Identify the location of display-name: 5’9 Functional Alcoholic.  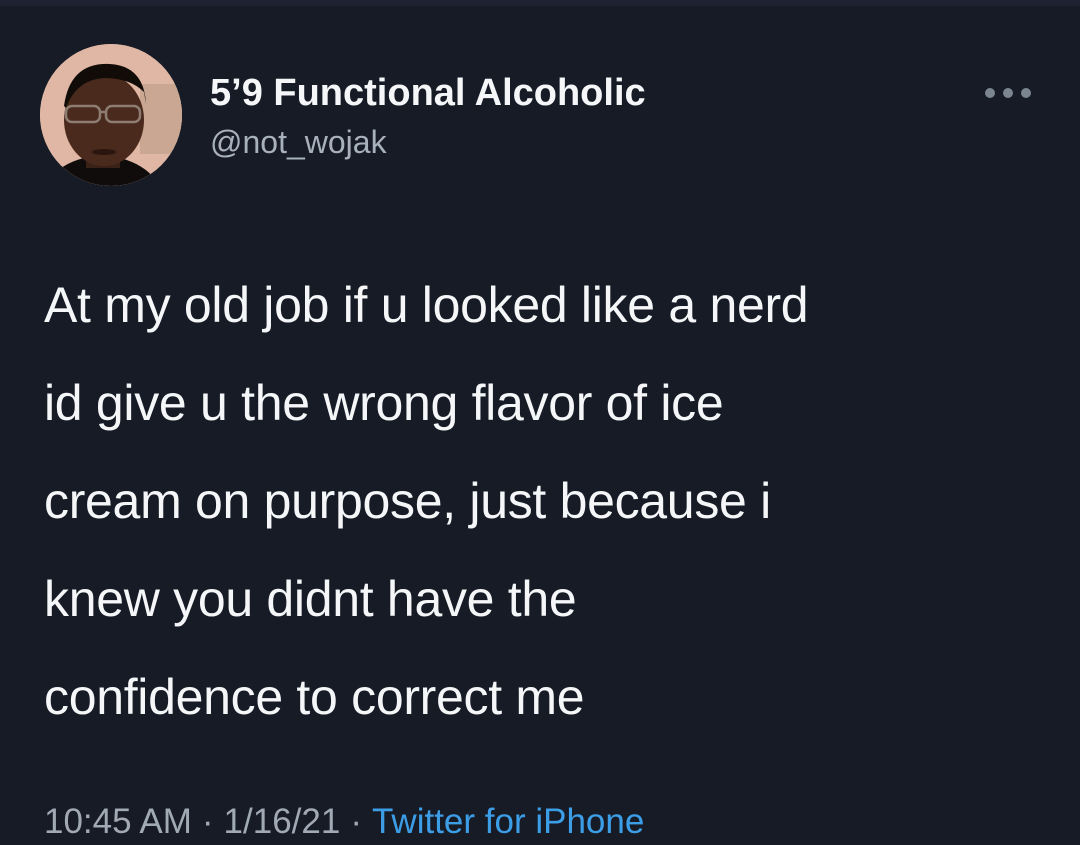
(428, 93).